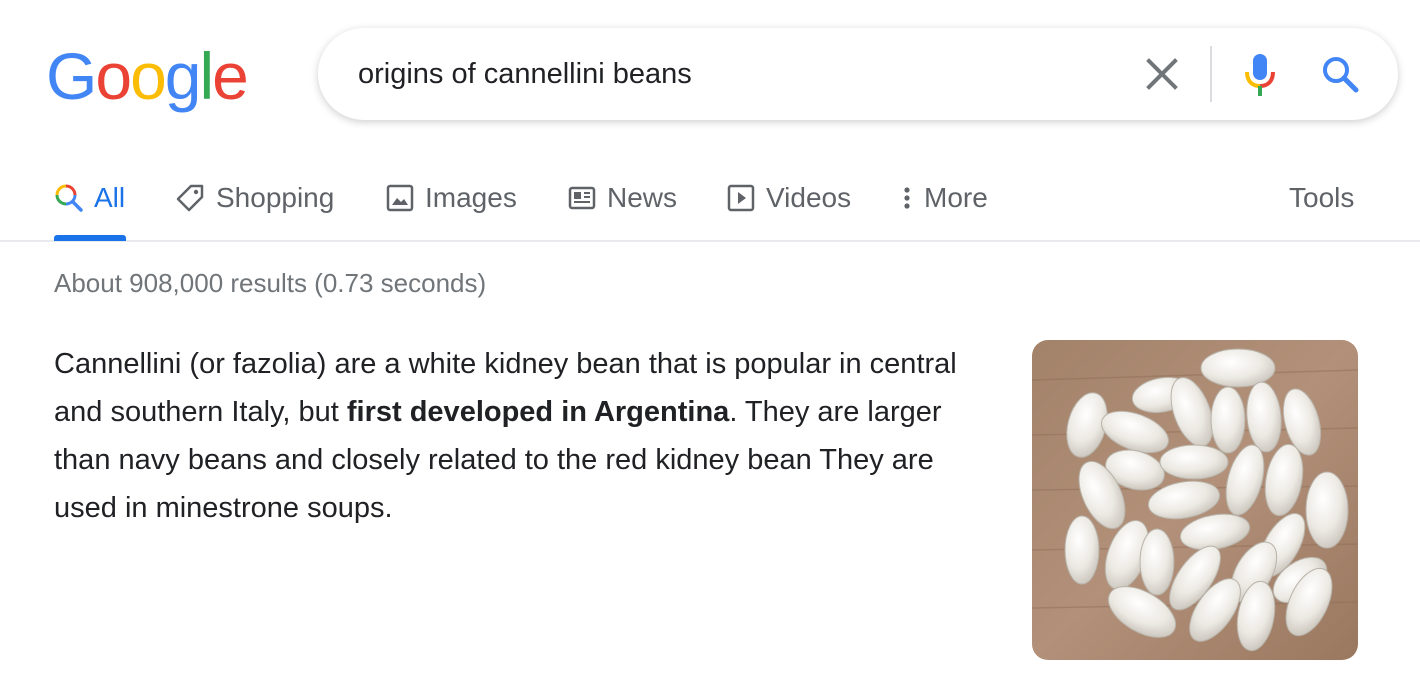 This screenshot has height=676, width=1420. I want to click on tools-button: Tools, so click(1321, 198).